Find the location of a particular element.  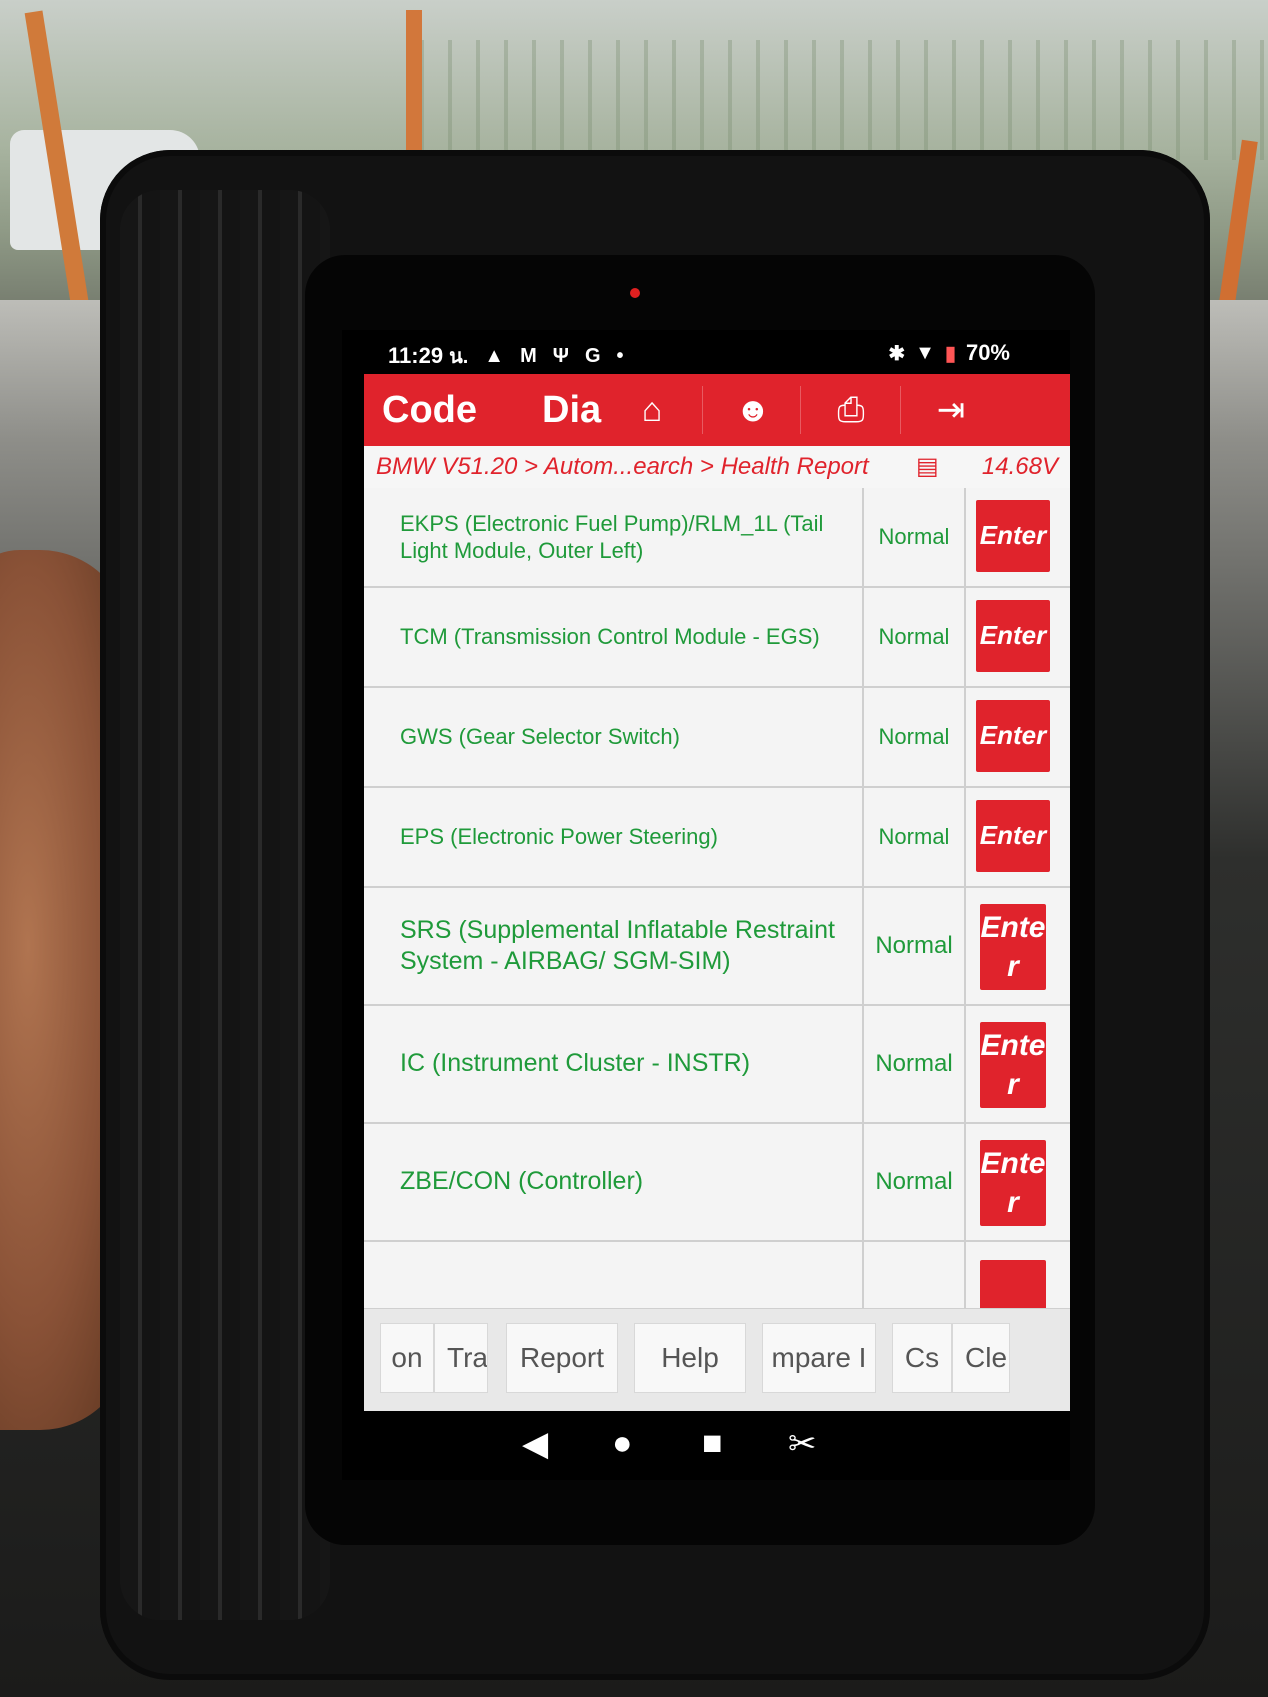

android-nav-bar: ◀ ● ■ ✂ is located at coordinates (706, 1445).